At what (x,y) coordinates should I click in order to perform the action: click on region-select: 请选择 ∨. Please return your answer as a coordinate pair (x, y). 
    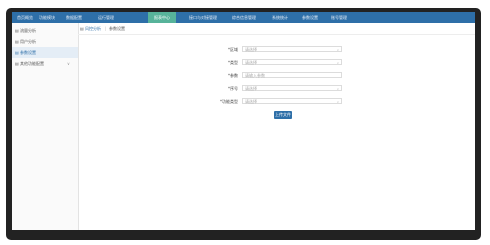
    Looking at the image, I should click on (292, 49).